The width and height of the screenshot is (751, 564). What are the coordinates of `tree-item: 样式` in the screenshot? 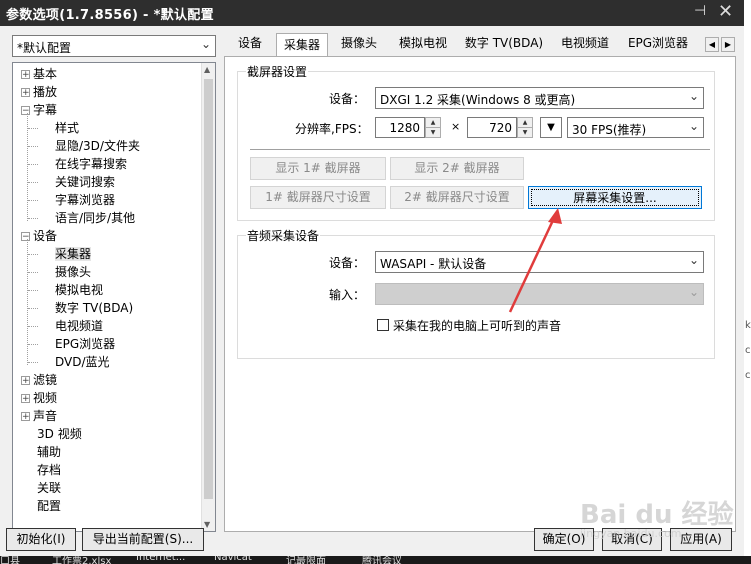 It's located at (67, 128).